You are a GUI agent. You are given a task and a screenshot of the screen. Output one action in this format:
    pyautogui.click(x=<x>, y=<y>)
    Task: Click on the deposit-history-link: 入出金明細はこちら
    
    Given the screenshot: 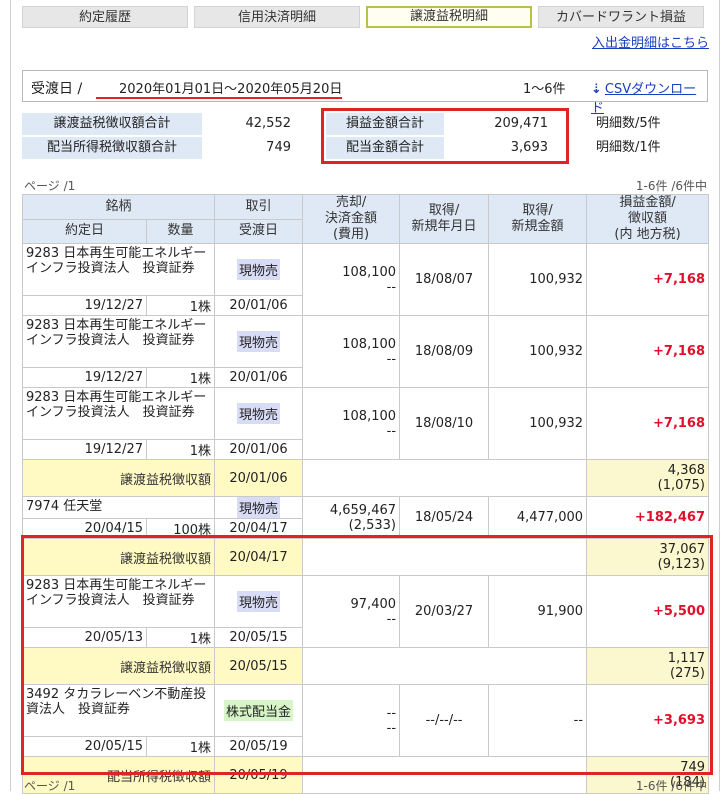 What is the action you would take?
    pyautogui.click(x=650, y=41)
    